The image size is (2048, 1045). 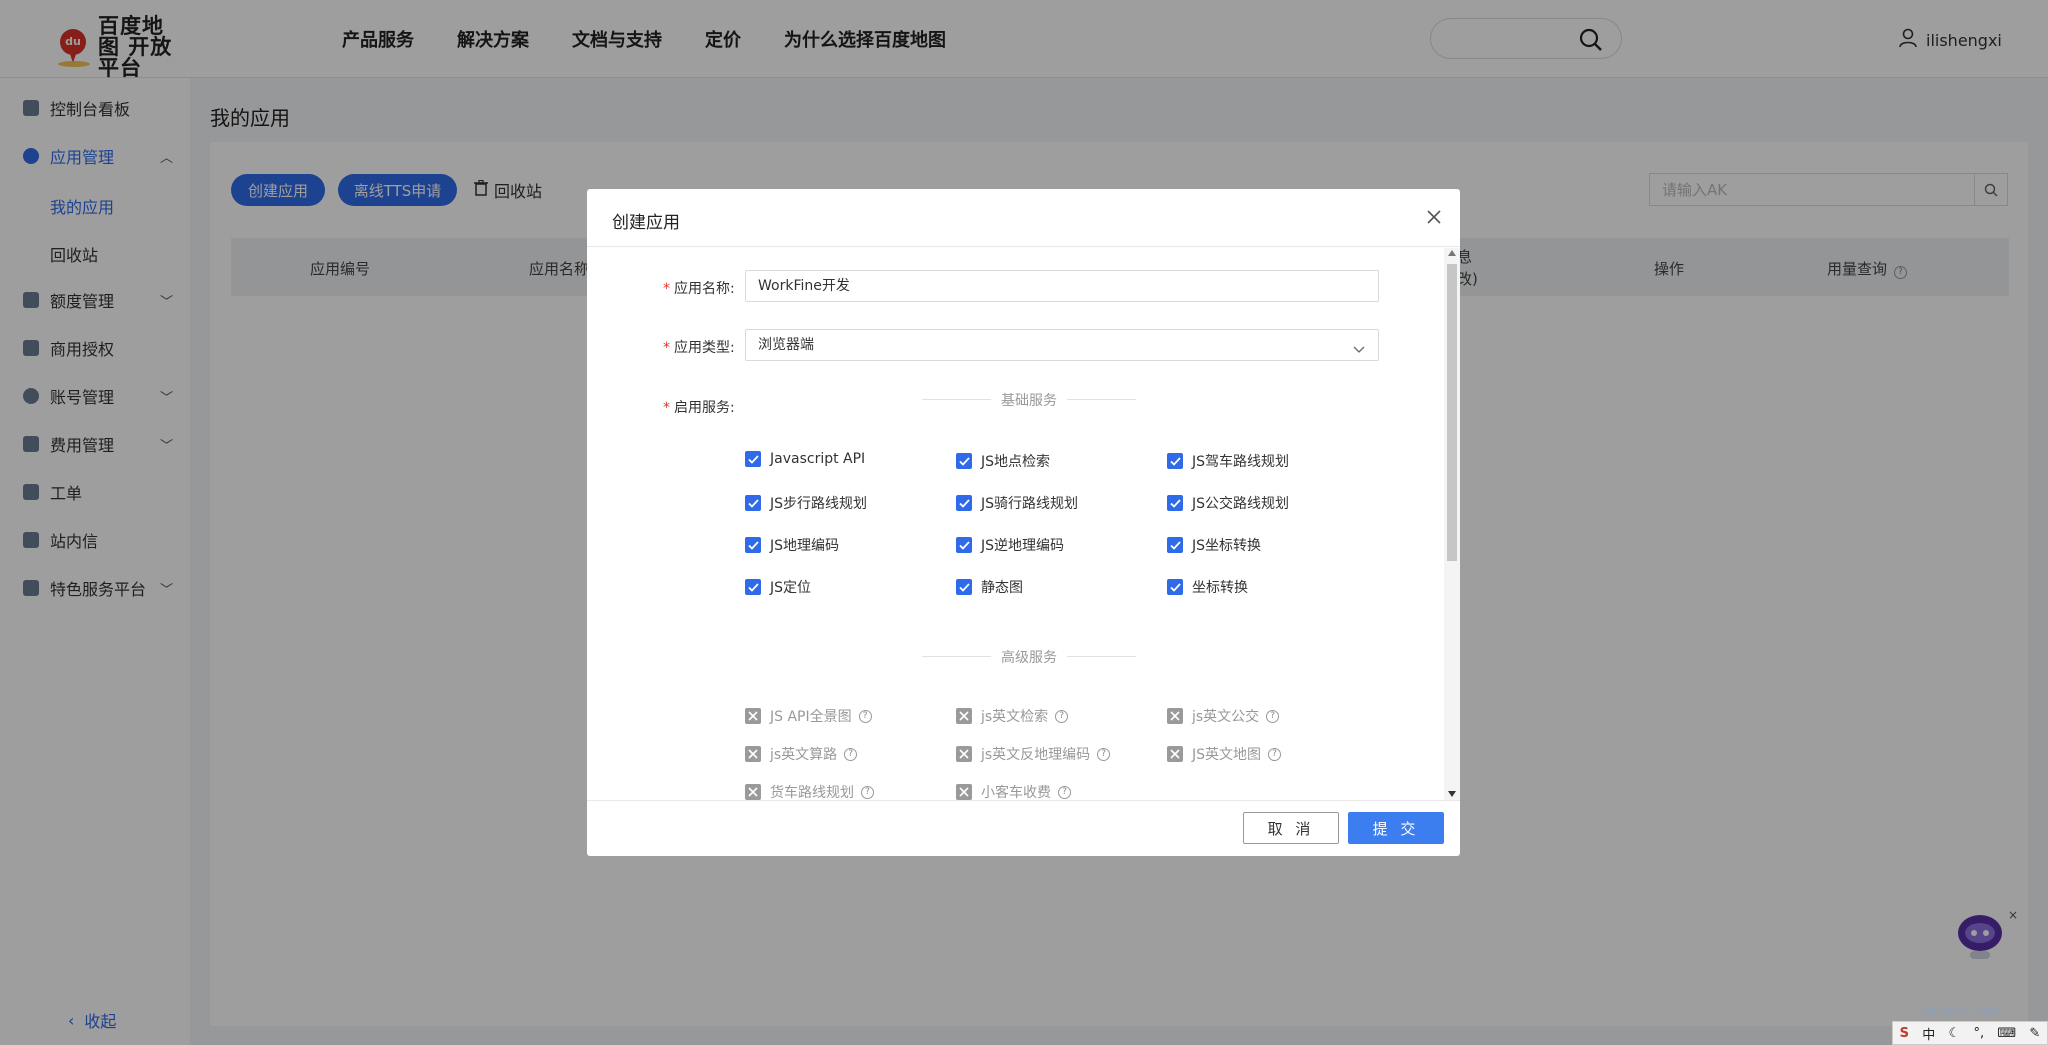 I want to click on ime-logo-icon: S, so click(x=1904, y=1033).